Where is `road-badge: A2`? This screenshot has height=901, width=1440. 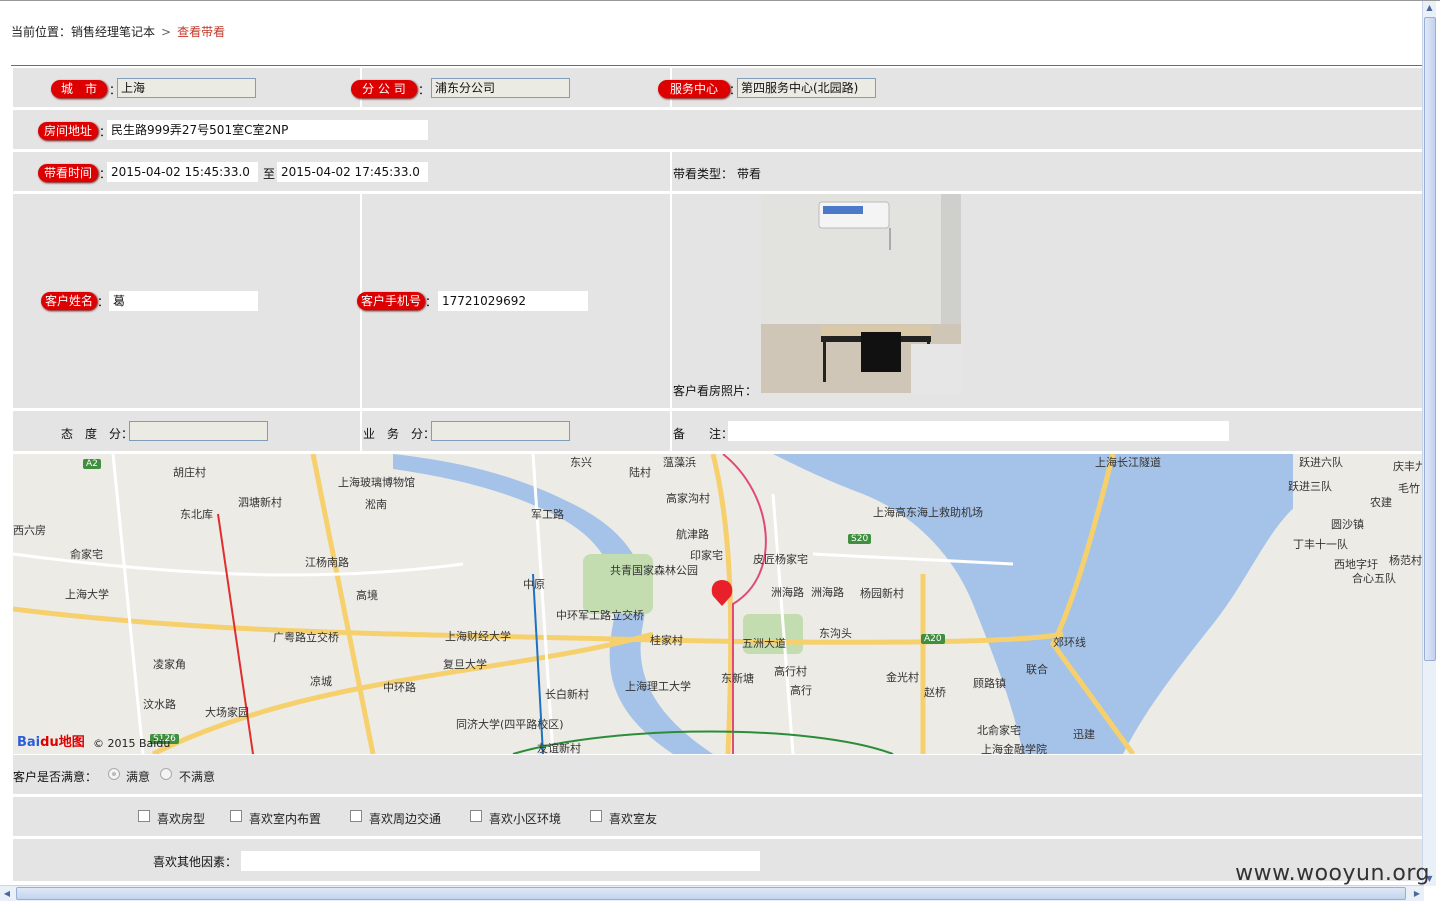 road-badge: A2 is located at coordinates (92, 464).